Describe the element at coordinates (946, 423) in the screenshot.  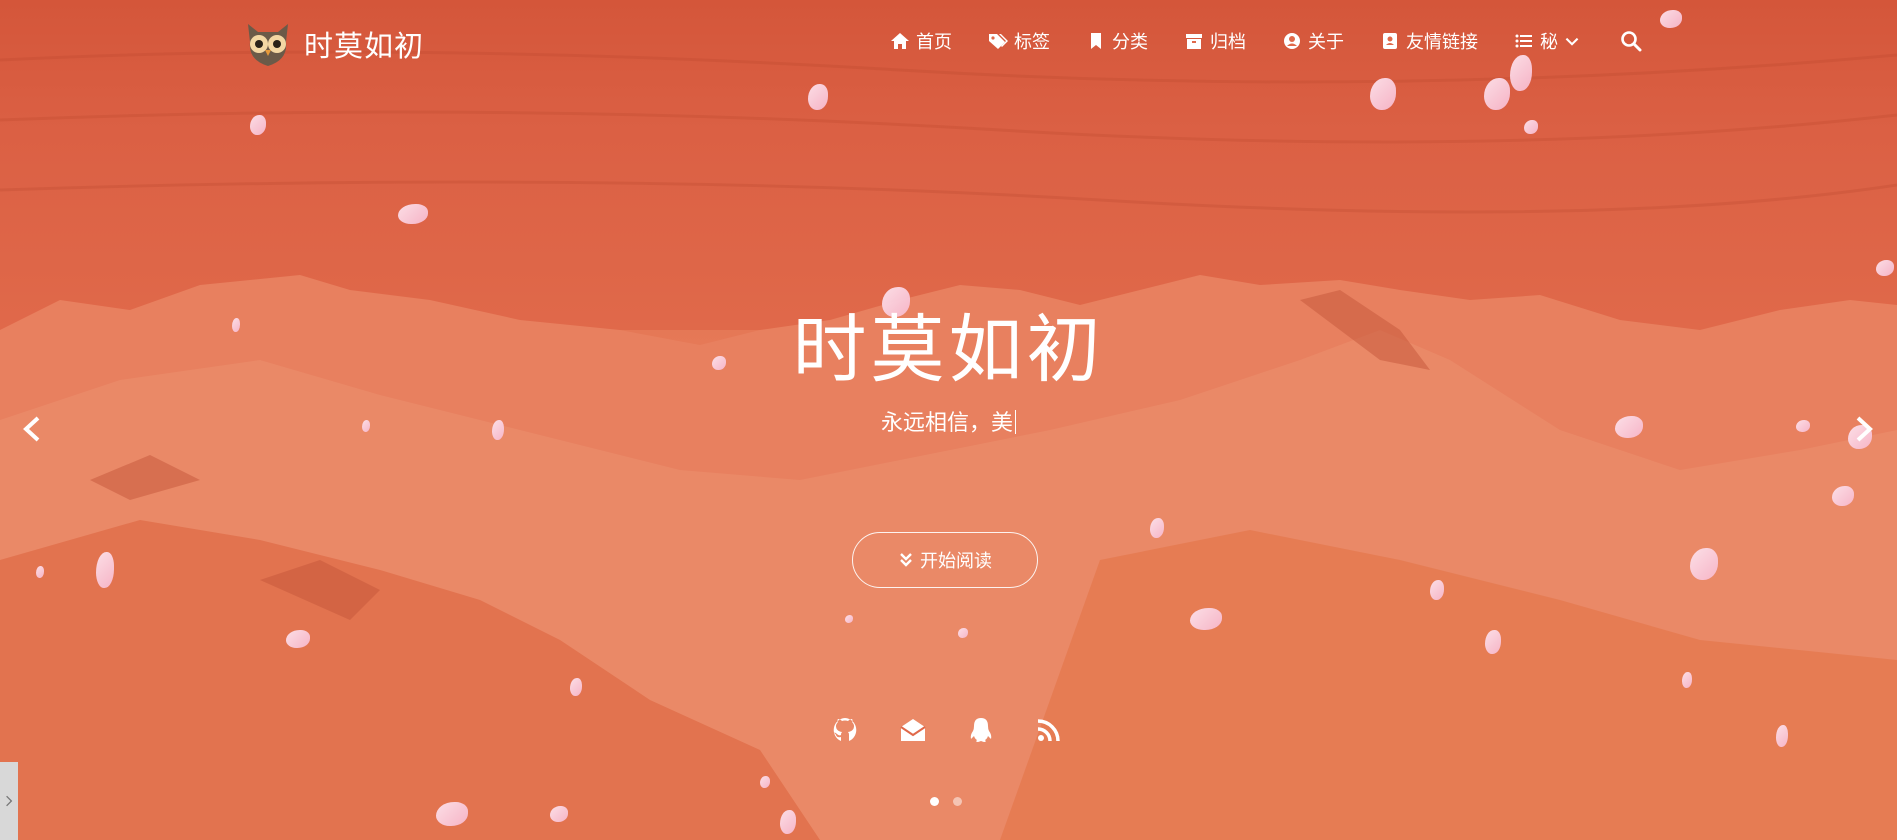
I see `typewriter-text: 永远相信，美` at that location.